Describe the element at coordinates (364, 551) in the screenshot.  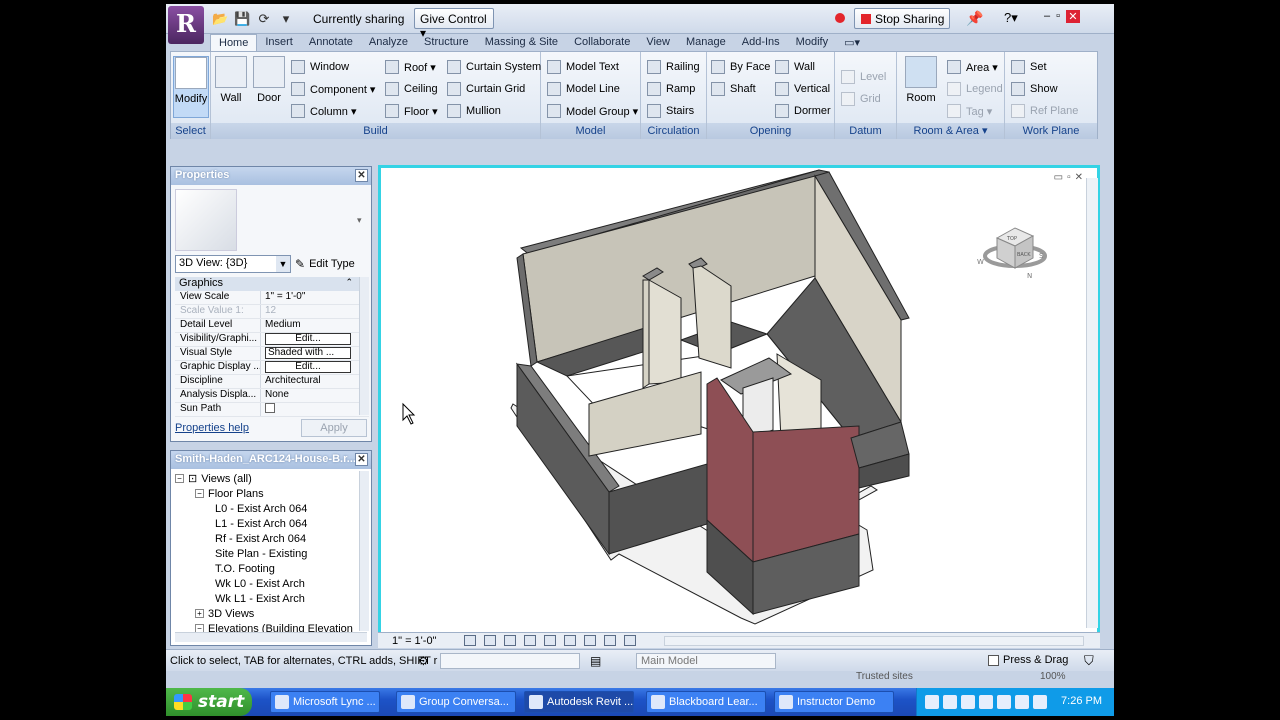
I see `browser-vscrollbar` at that location.